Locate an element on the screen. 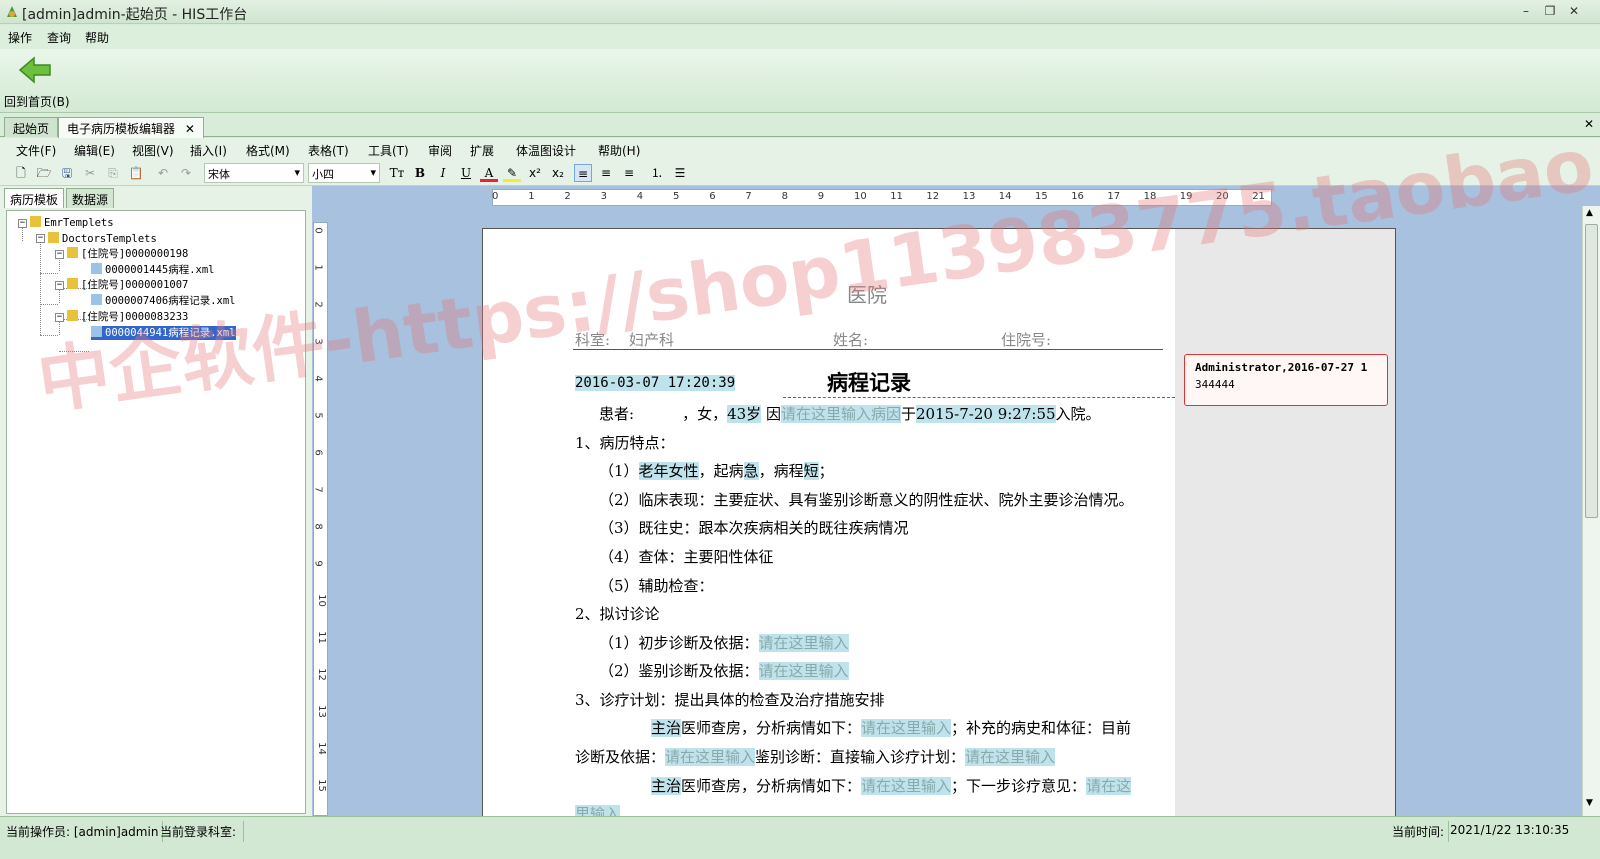 The image size is (1600, 859). tab-datasource: 数据源 is located at coordinates (90, 198).